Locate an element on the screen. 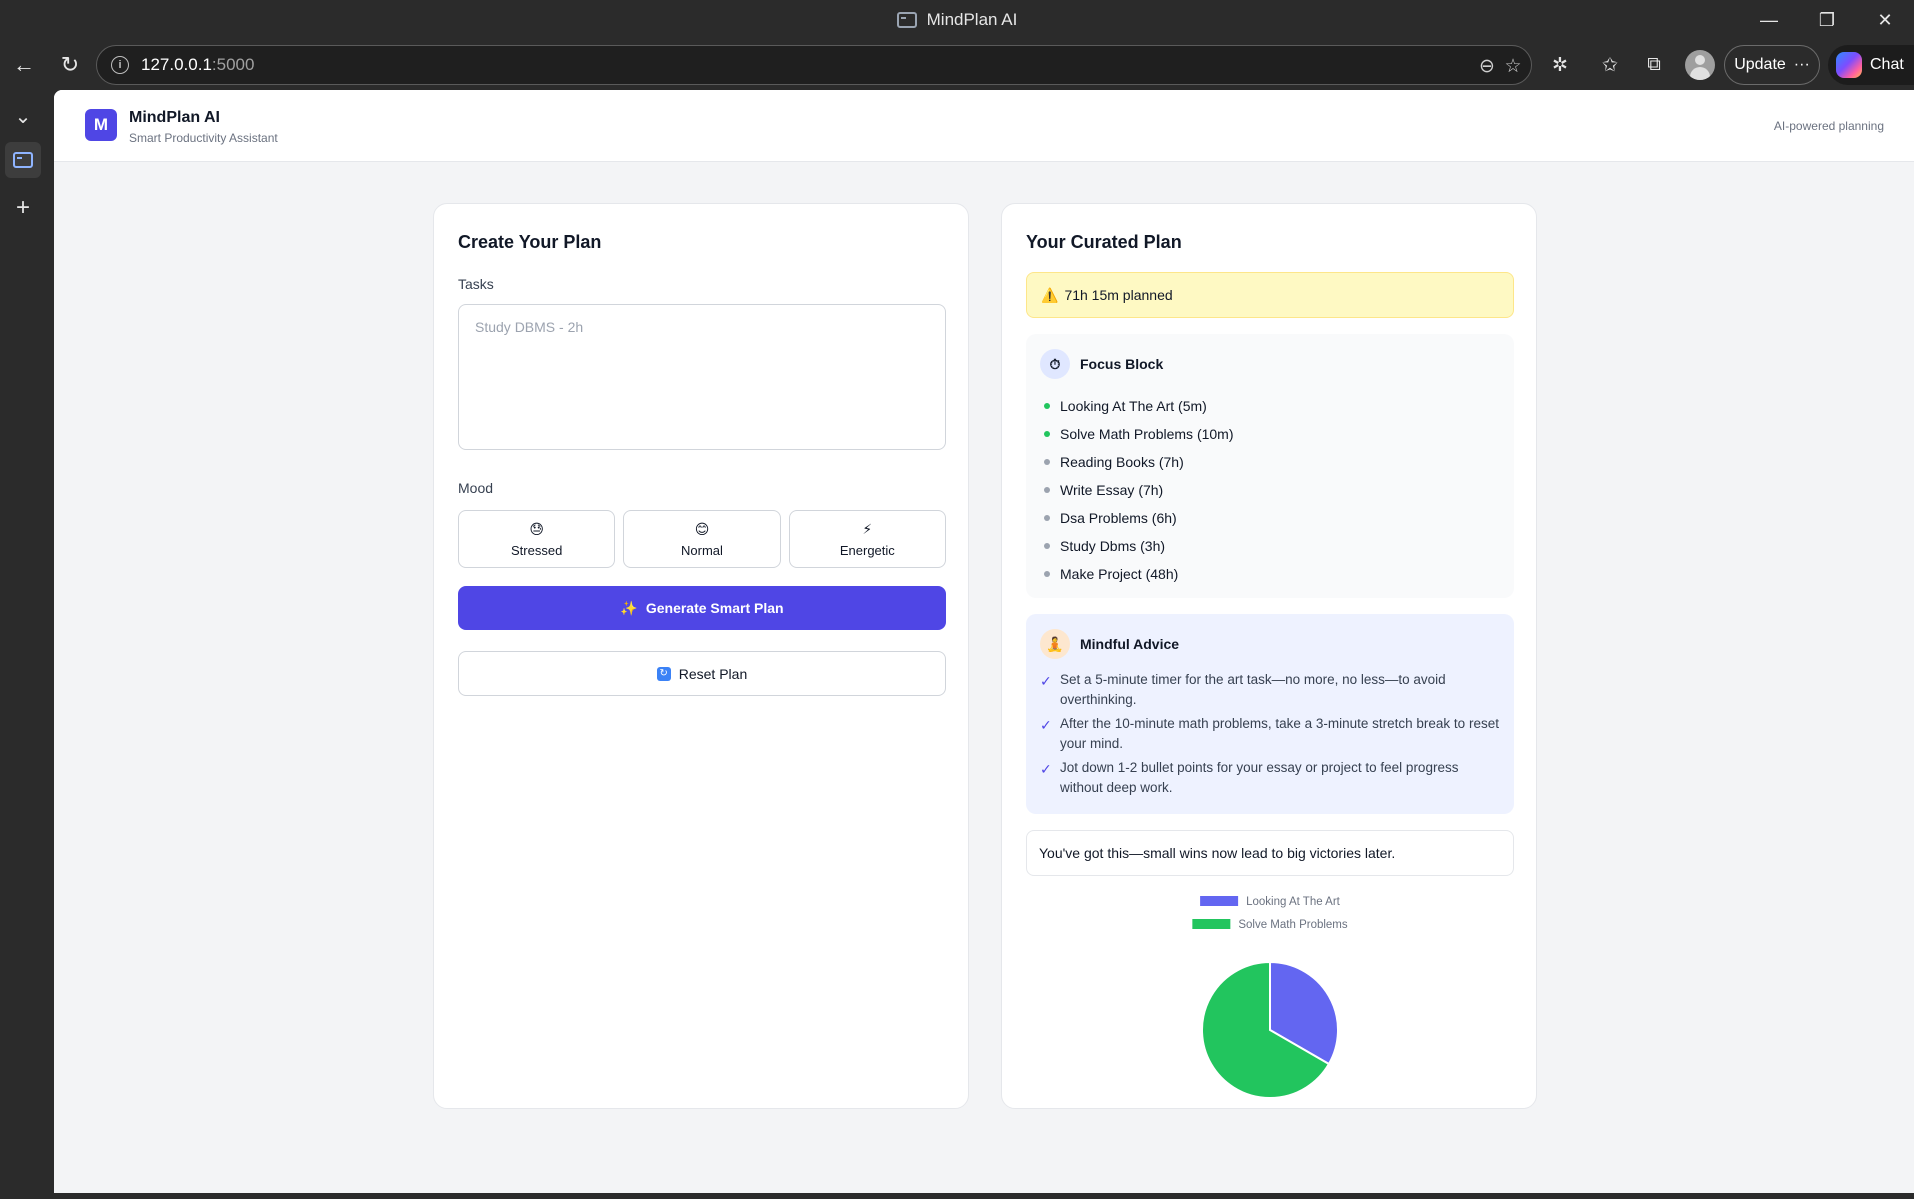 The height and width of the screenshot is (1199, 1914). mood-normal-button: 😊 Normal is located at coordinates (702, 539).